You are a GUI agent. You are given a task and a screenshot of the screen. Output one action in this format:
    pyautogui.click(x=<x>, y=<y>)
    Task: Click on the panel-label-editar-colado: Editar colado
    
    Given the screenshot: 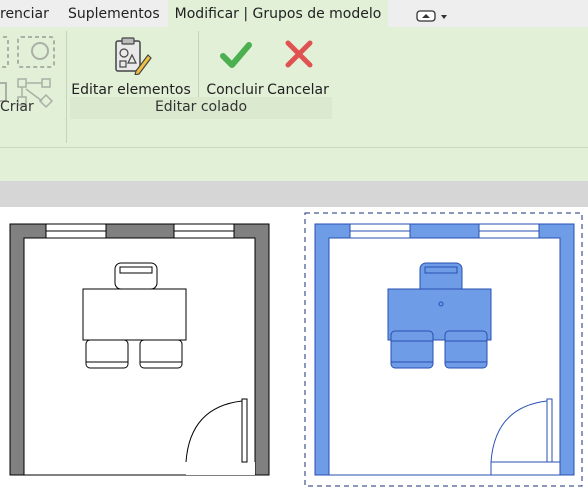 What is the action you would take?
    pyautogui.click(x=201, y=108)
    